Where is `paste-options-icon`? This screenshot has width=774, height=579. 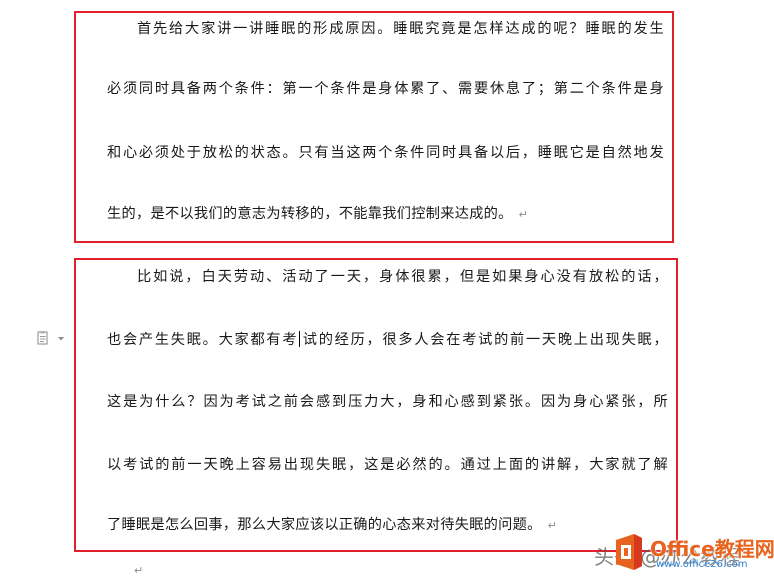
paste-options-icon is located at coordinates (50, 338).